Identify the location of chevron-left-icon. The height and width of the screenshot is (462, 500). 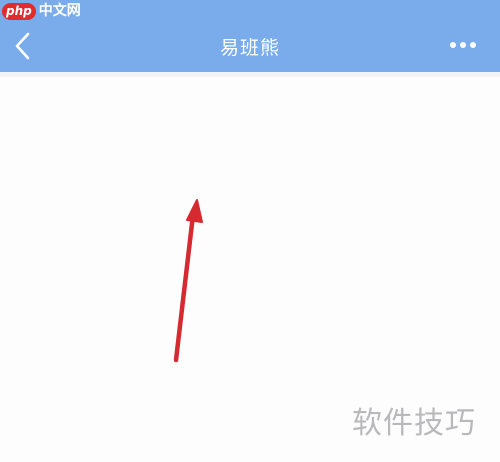
(22, 46).